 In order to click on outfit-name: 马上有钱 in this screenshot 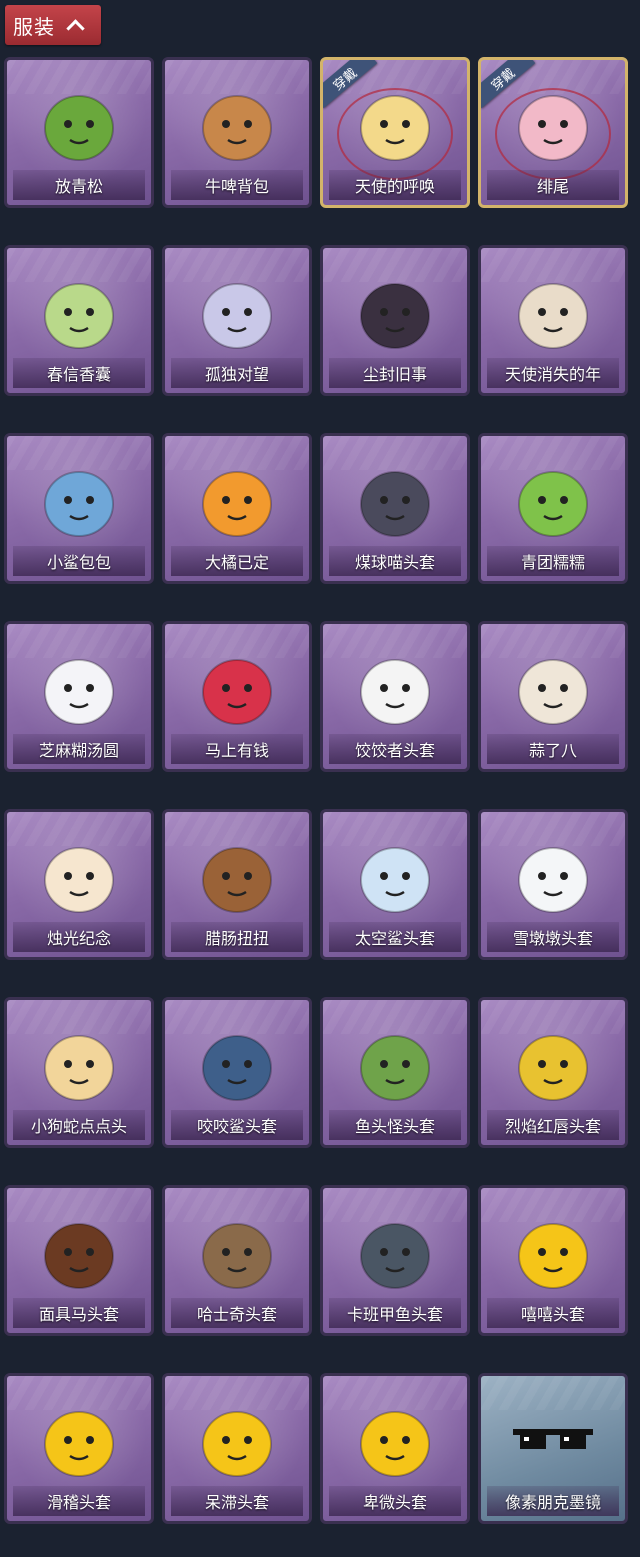, I will do `click(236, 750)`.